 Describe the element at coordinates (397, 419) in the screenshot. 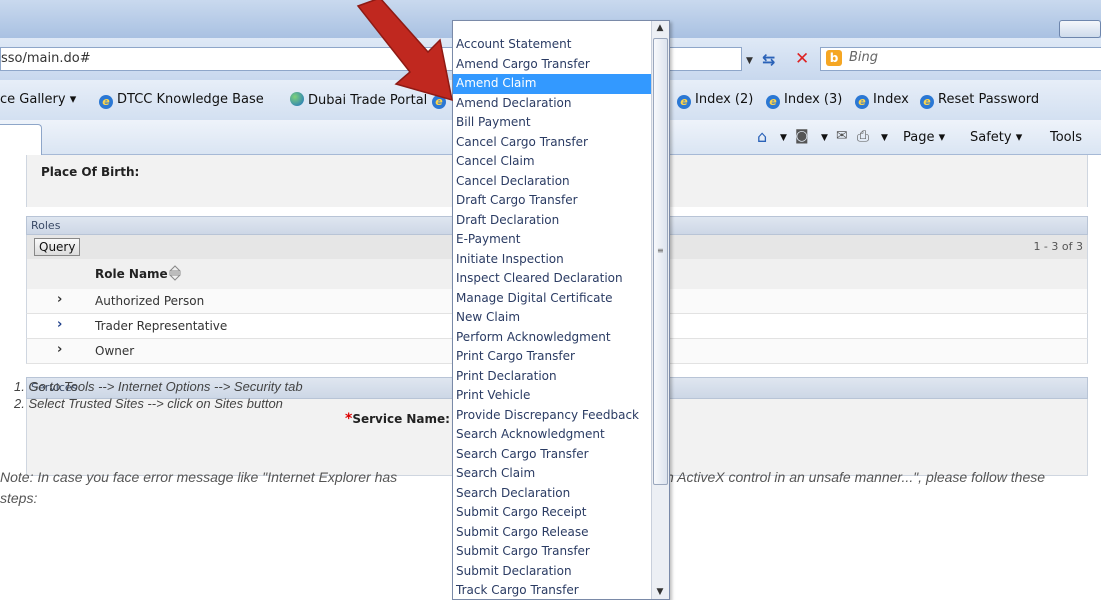

I see `service-name-label: *Service Name:` at that location.